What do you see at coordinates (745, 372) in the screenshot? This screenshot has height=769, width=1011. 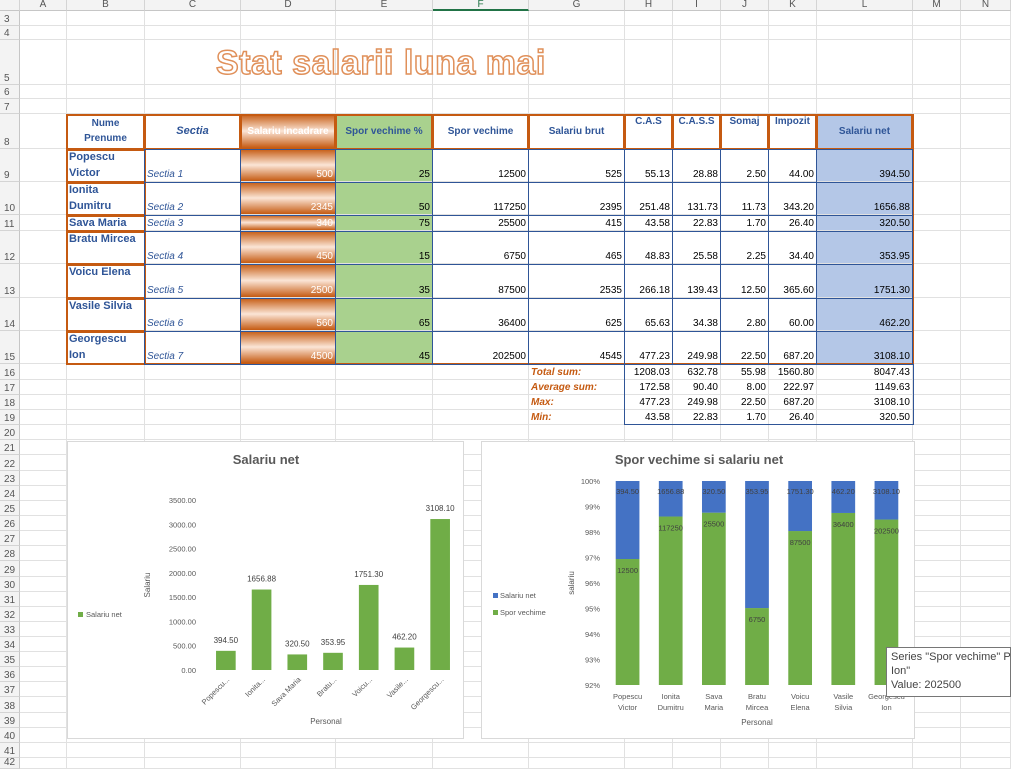 I see `stat-somaj: 55.98` at bounding box center [745, 372].